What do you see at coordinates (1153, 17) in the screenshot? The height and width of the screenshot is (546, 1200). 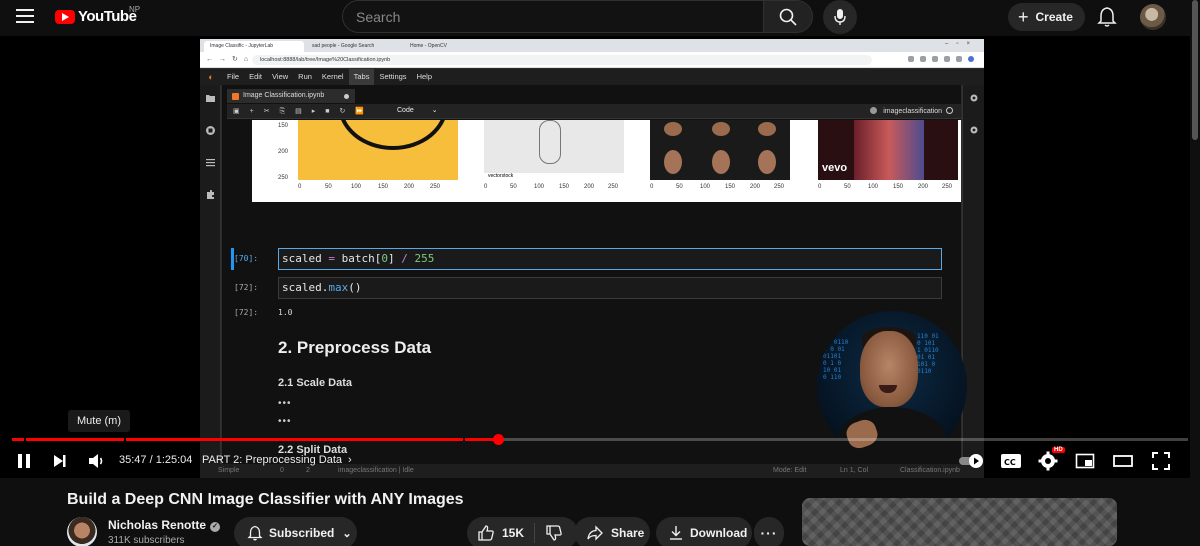 I see `account-avatar` at bounding box center [1153, 17].